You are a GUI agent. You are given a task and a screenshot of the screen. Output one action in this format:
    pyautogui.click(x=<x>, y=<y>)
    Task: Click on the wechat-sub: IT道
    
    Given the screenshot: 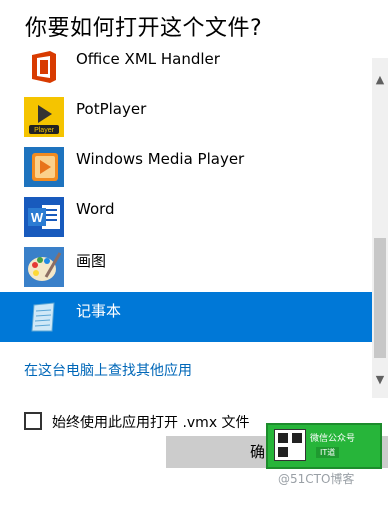 What is the action you would take?
    pyautogui.click(x=328, y=452)
    